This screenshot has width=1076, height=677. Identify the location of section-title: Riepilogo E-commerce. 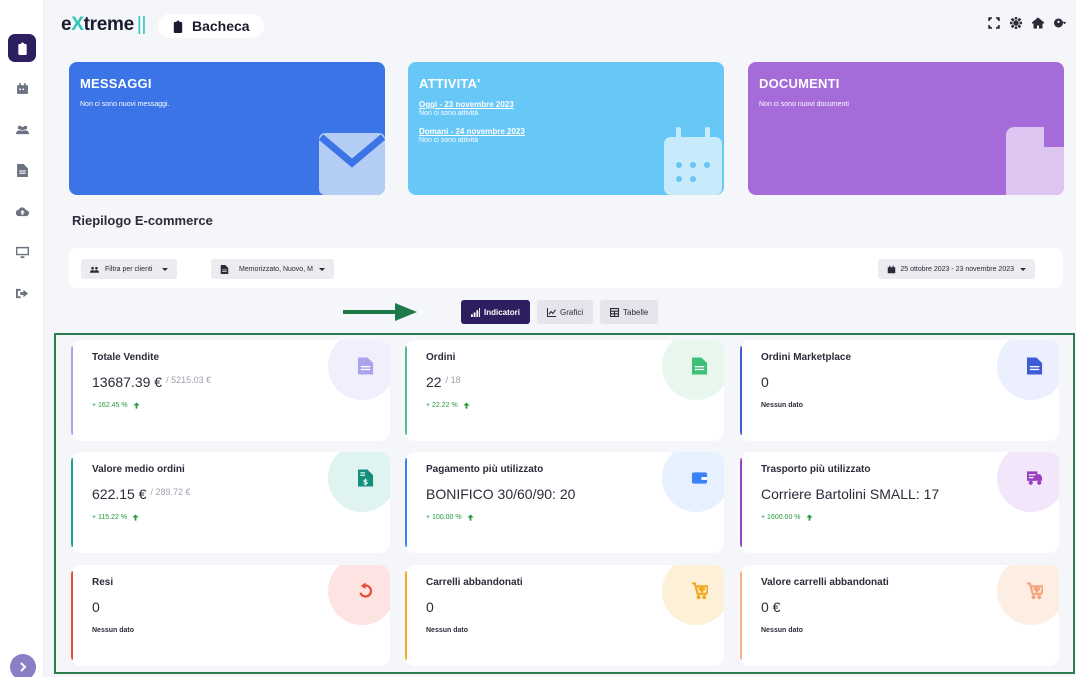
(142, 220).